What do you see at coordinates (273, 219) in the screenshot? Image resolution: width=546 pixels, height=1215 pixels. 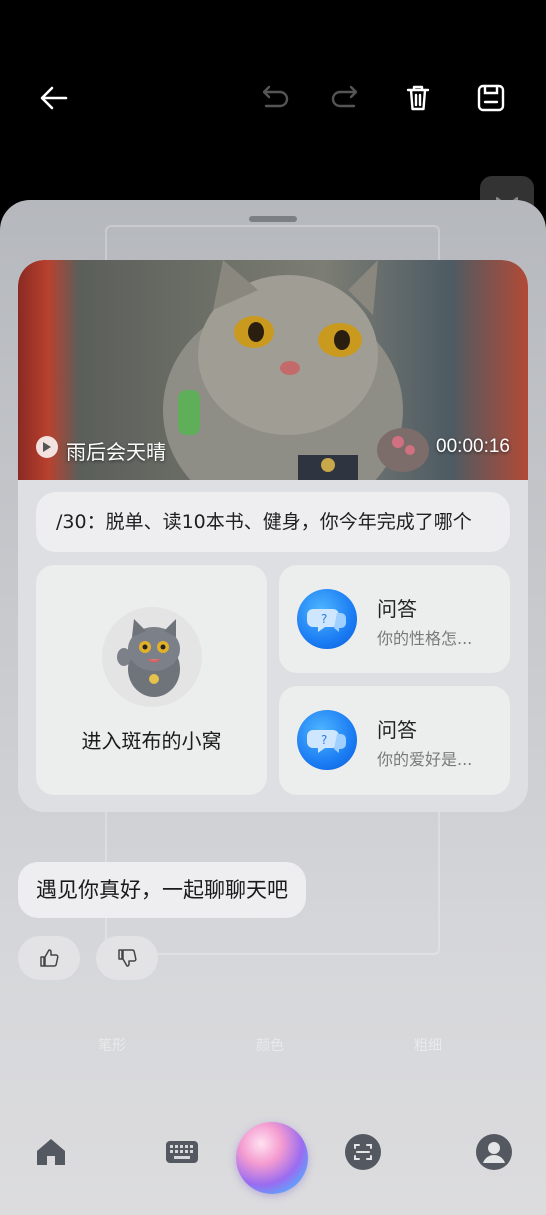 I see `sheet-drag-handle` at bounding box center [273, 219].